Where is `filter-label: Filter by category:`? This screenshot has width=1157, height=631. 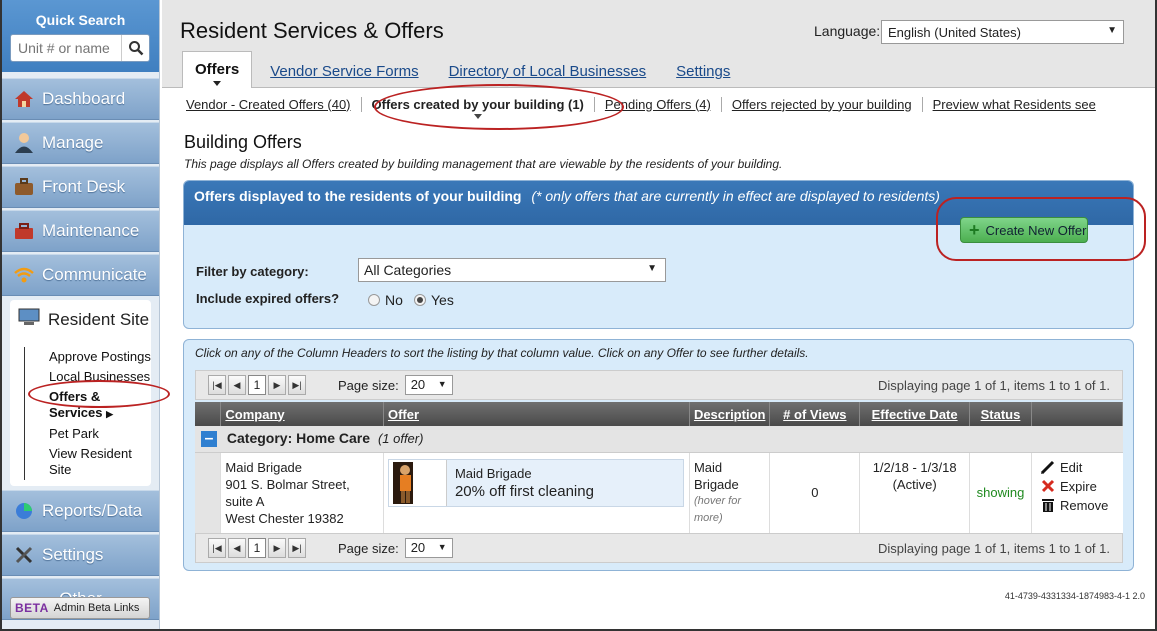
filter-label: Filter by category: is located at coordinates (252, 271).